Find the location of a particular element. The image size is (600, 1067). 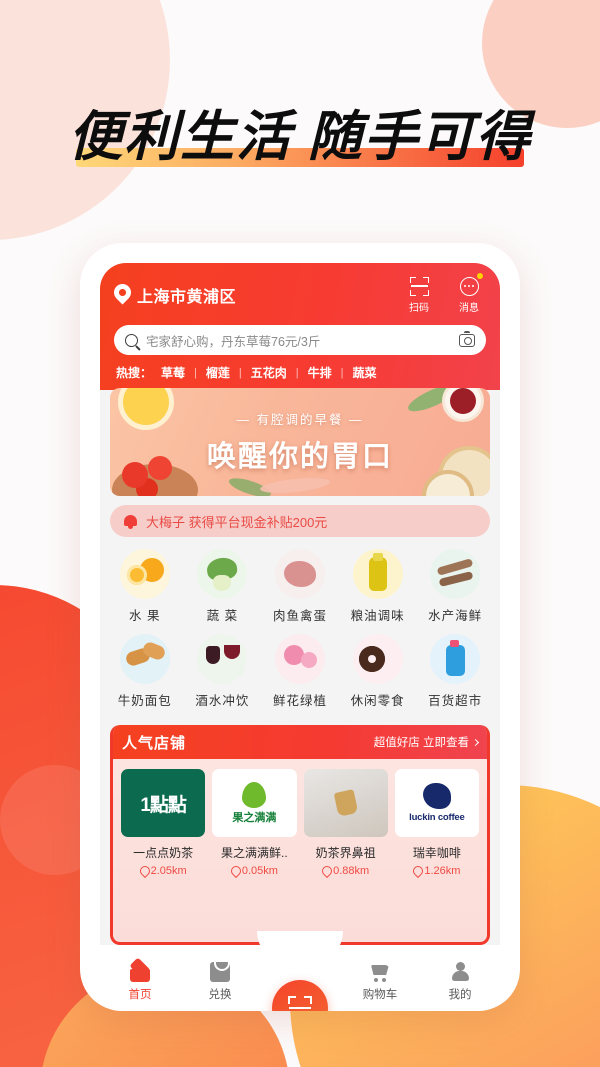

category-item-snack: 休闲零食 is located at coordinates (378, 671).